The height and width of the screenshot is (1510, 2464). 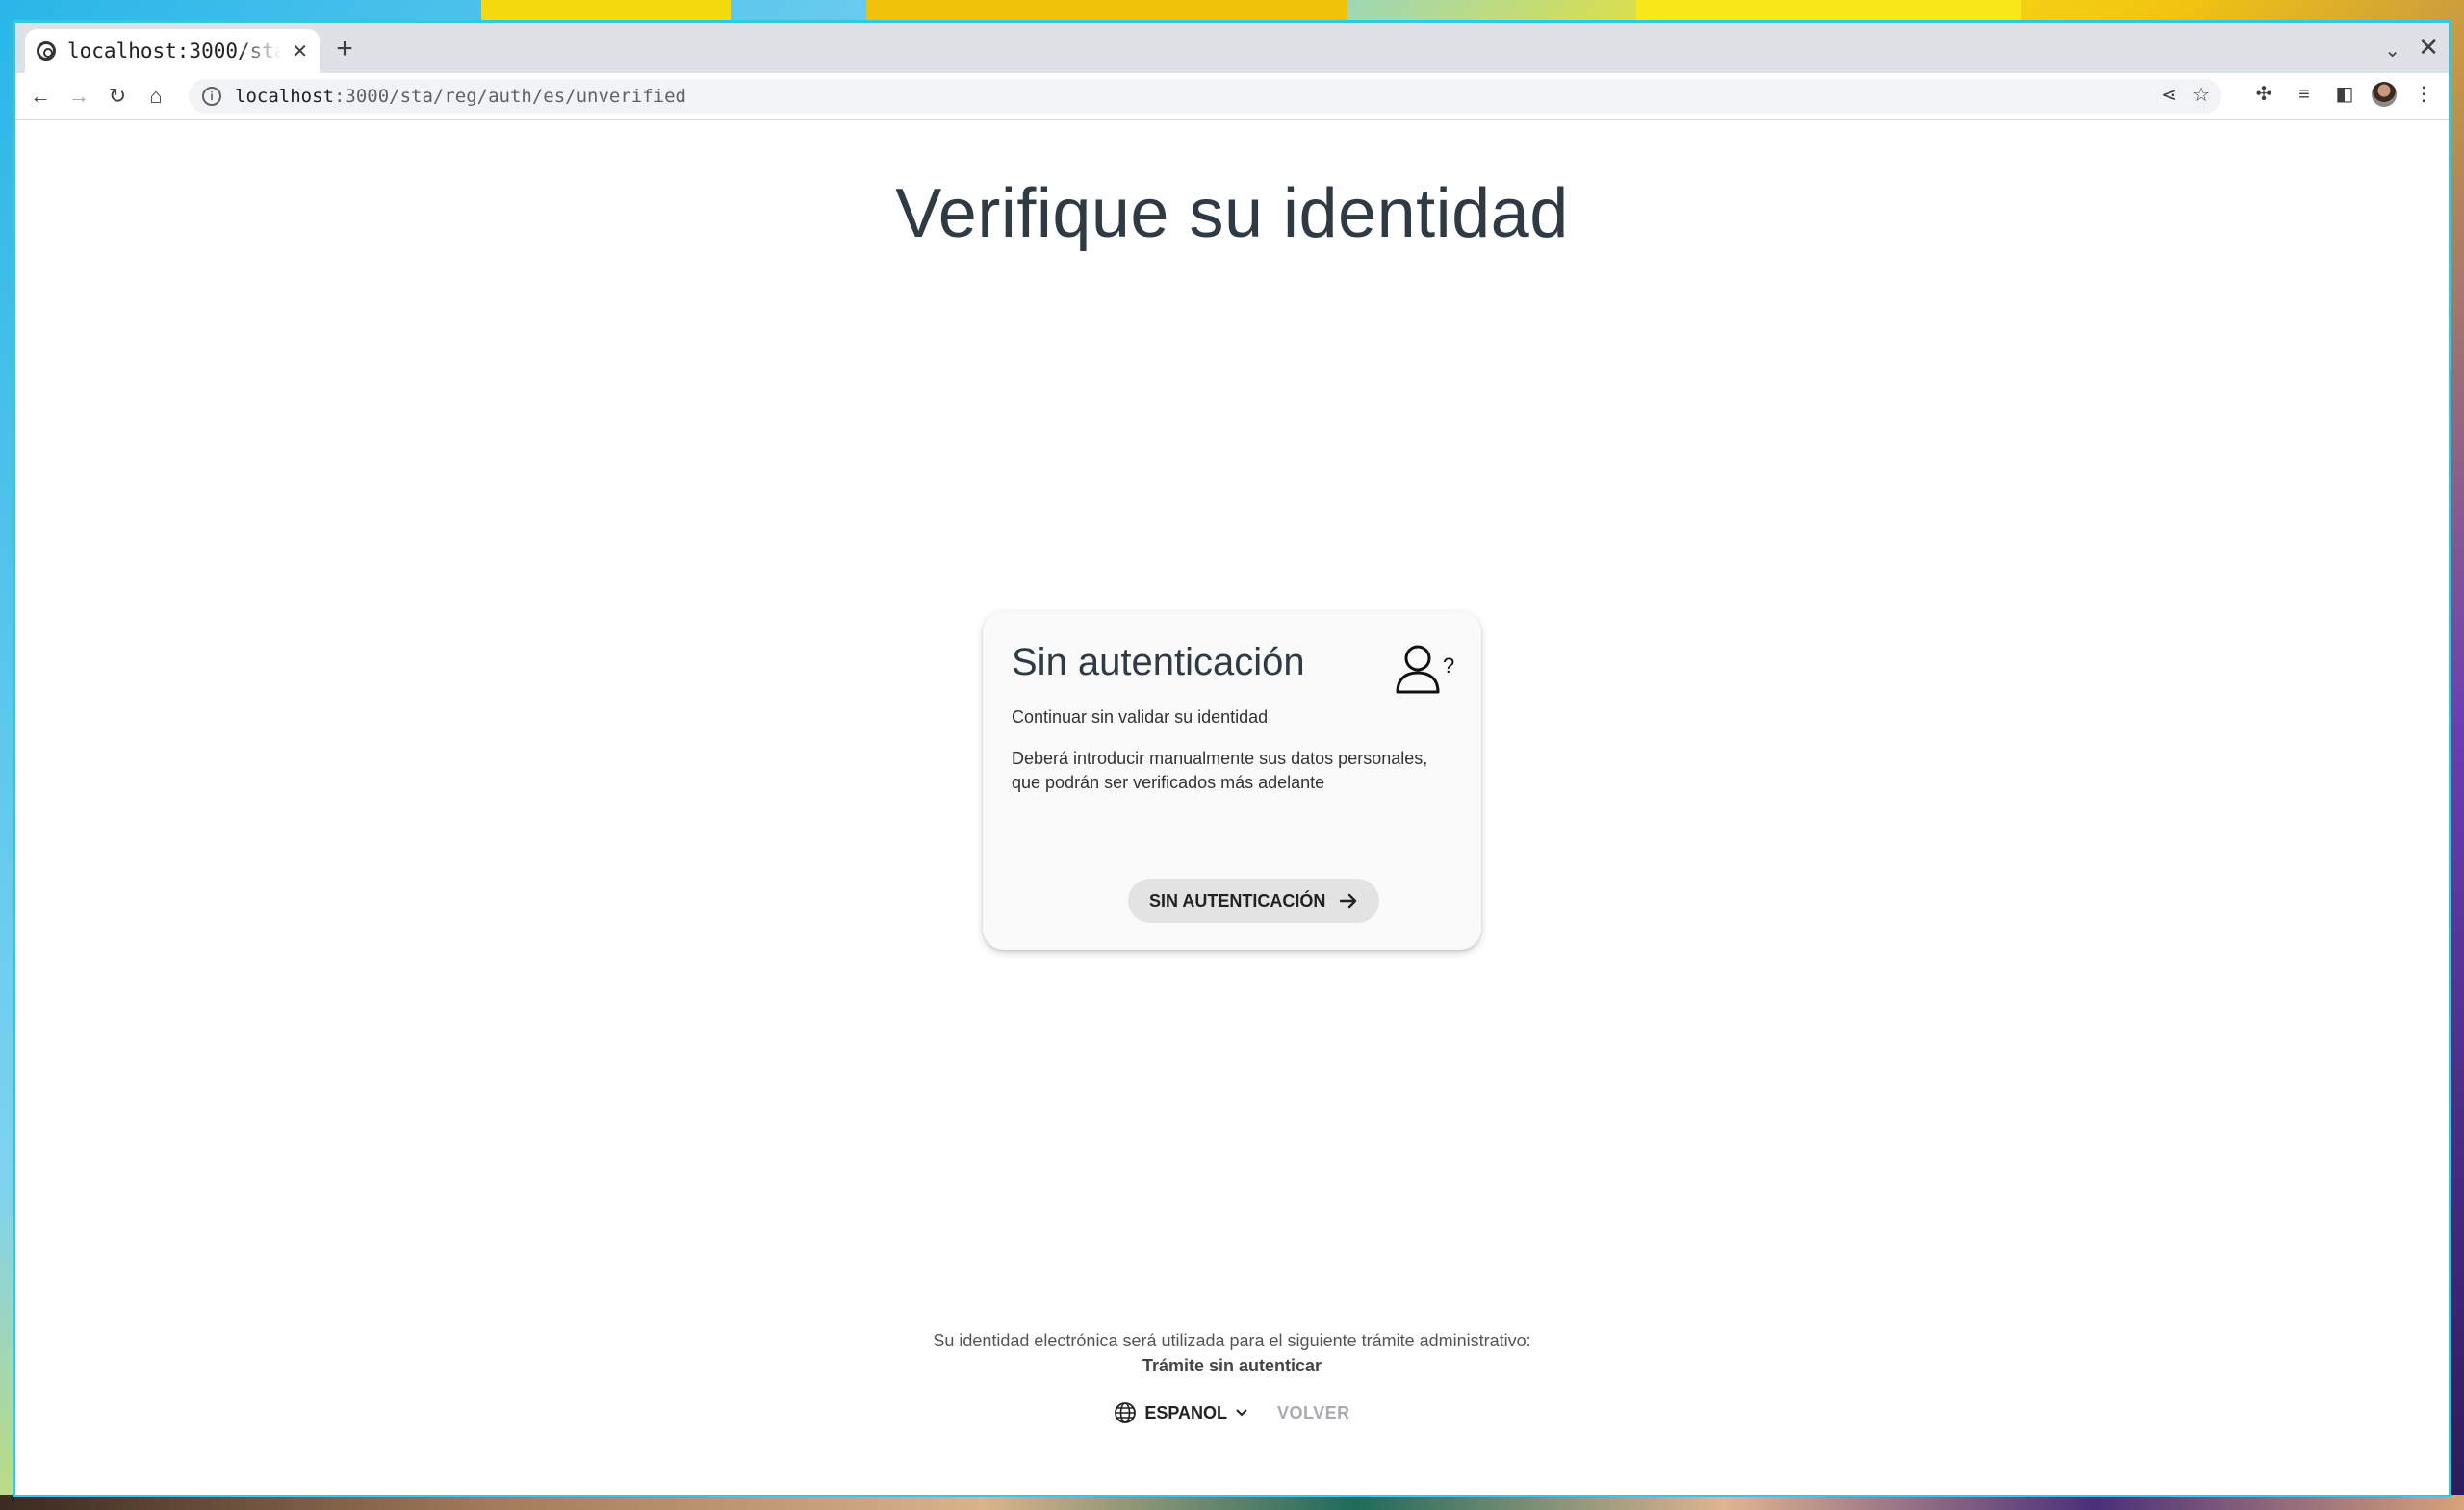 What do you see at coordinates (1425, 669) in the screenshot?
I see `user-question-icon: ?` at bounding box center [1425, 669].